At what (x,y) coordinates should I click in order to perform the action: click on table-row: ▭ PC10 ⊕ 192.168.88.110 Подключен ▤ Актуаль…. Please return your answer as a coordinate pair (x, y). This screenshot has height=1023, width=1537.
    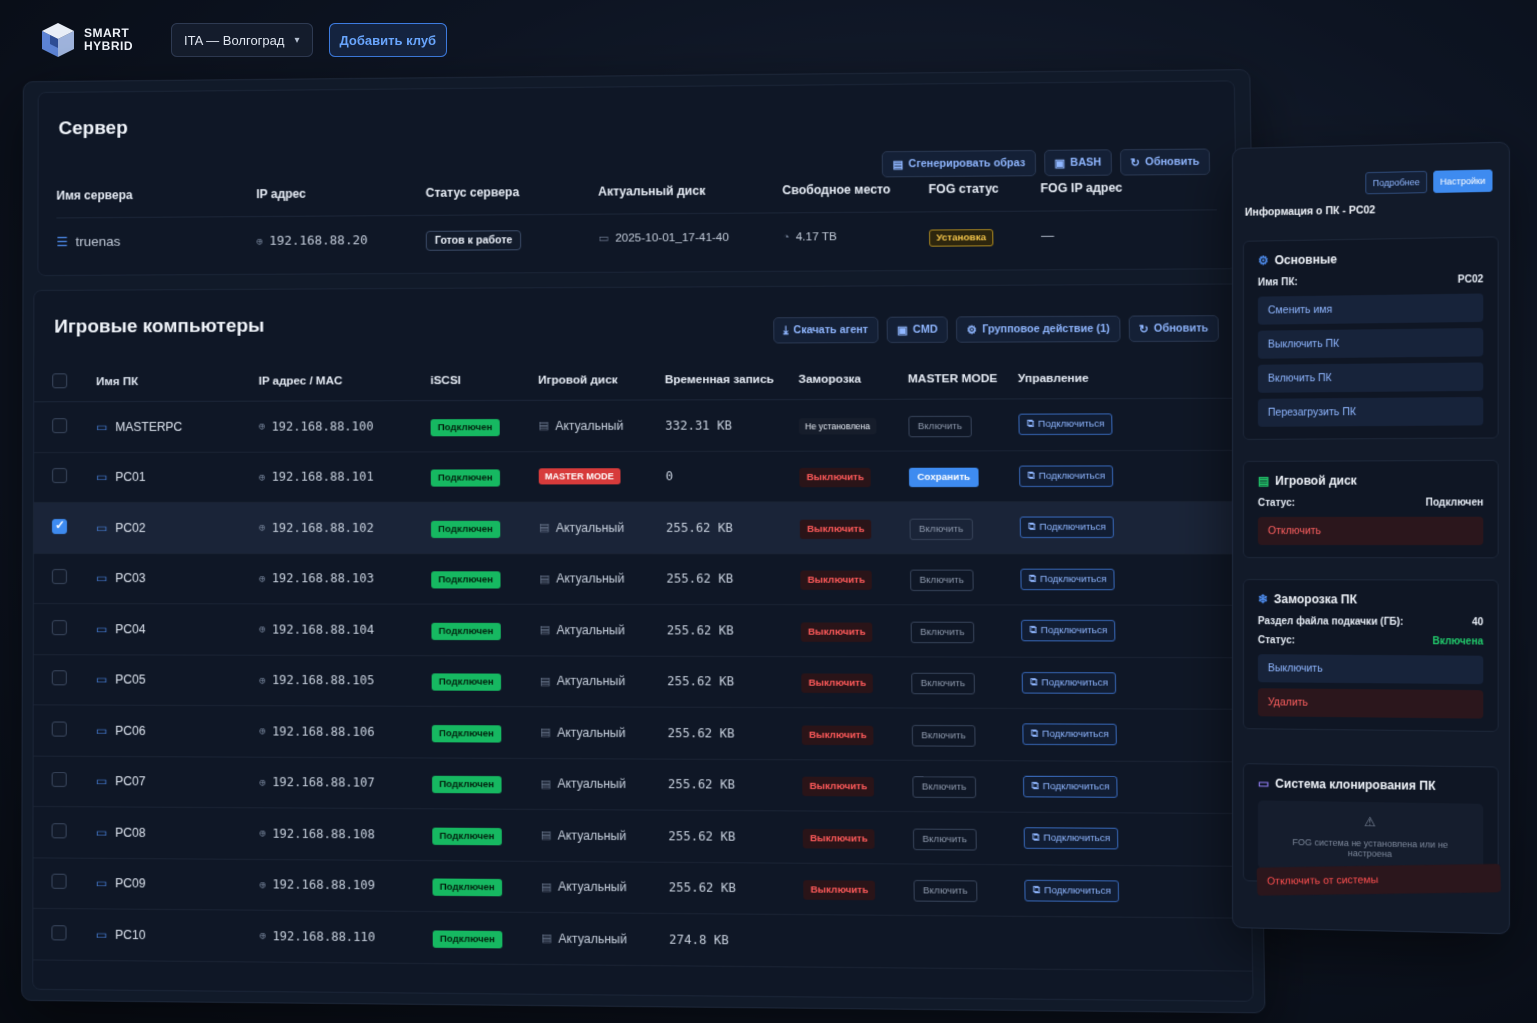
    Looking at the image, I should click on (643, 940).